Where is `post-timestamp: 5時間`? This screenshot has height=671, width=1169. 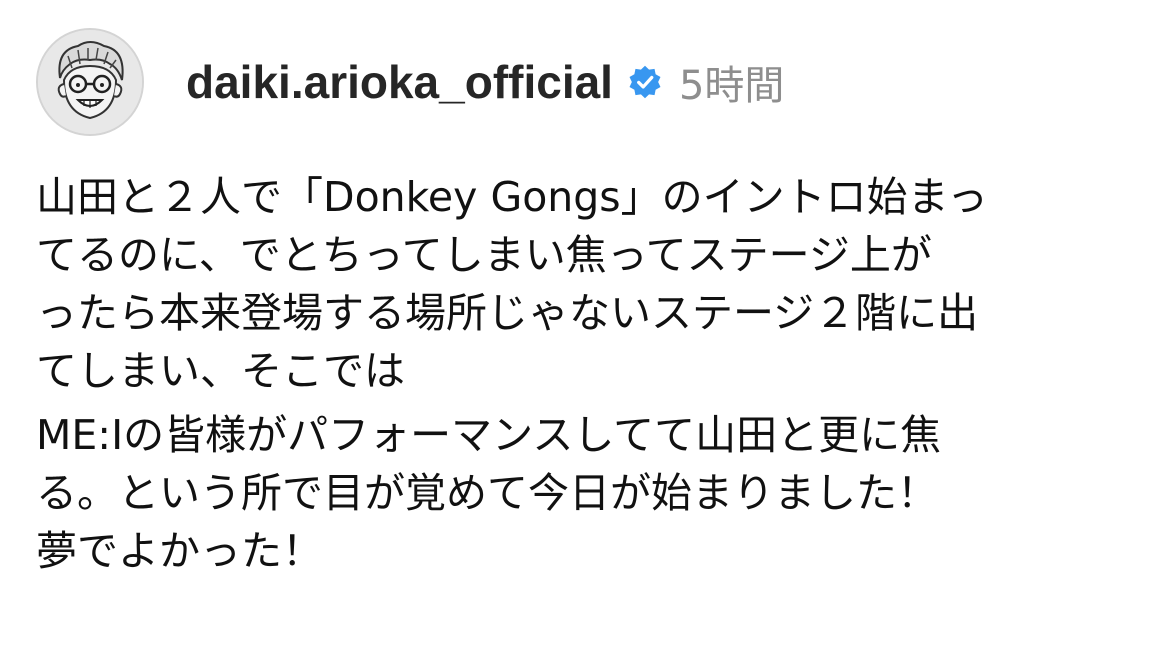 post-timestamp: 5時間 is located at coordinates (731, 86).